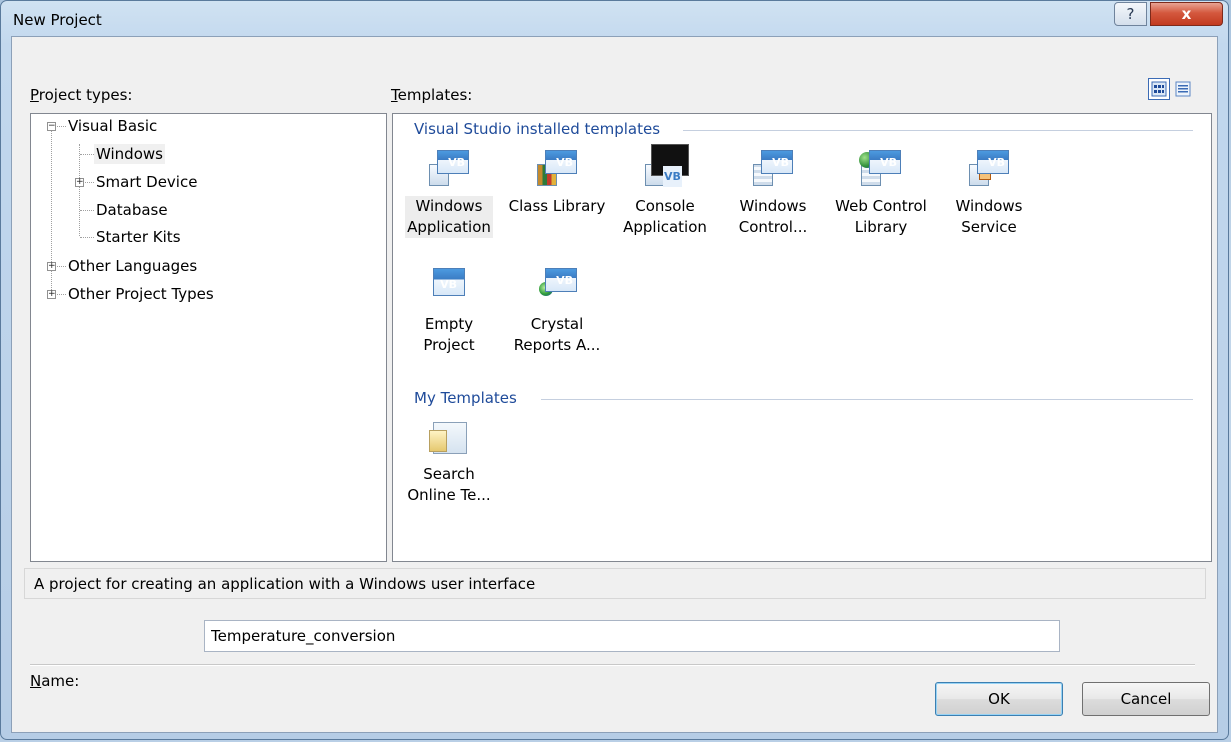 This screenshot has height=742, width=1231. I want to click on tree-item-starter-kits: Starter Kits, so click(138, 237).